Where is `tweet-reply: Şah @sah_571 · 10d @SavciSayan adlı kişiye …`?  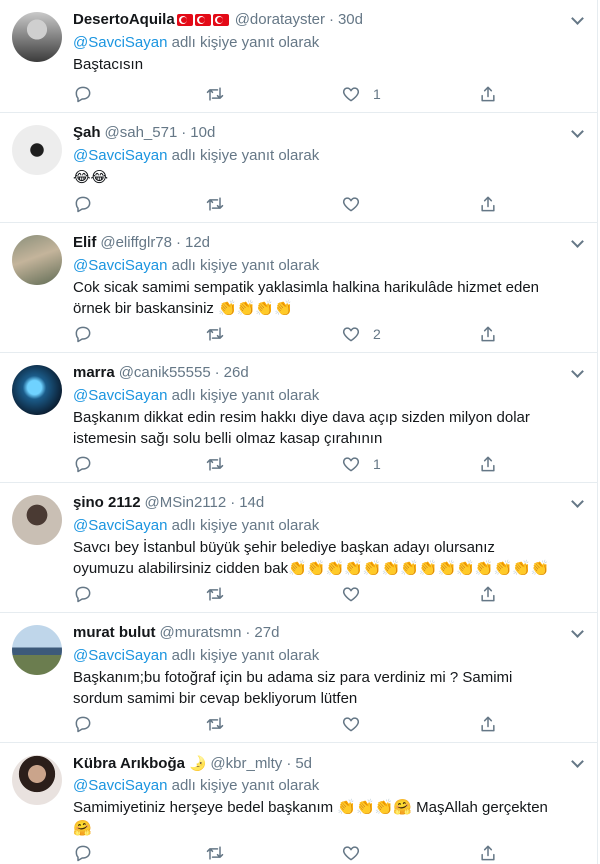
tweet-reply: Şah @sah_571 · 10d @SavciSayan adlı kişiye … is located at coordinates (299, 168).